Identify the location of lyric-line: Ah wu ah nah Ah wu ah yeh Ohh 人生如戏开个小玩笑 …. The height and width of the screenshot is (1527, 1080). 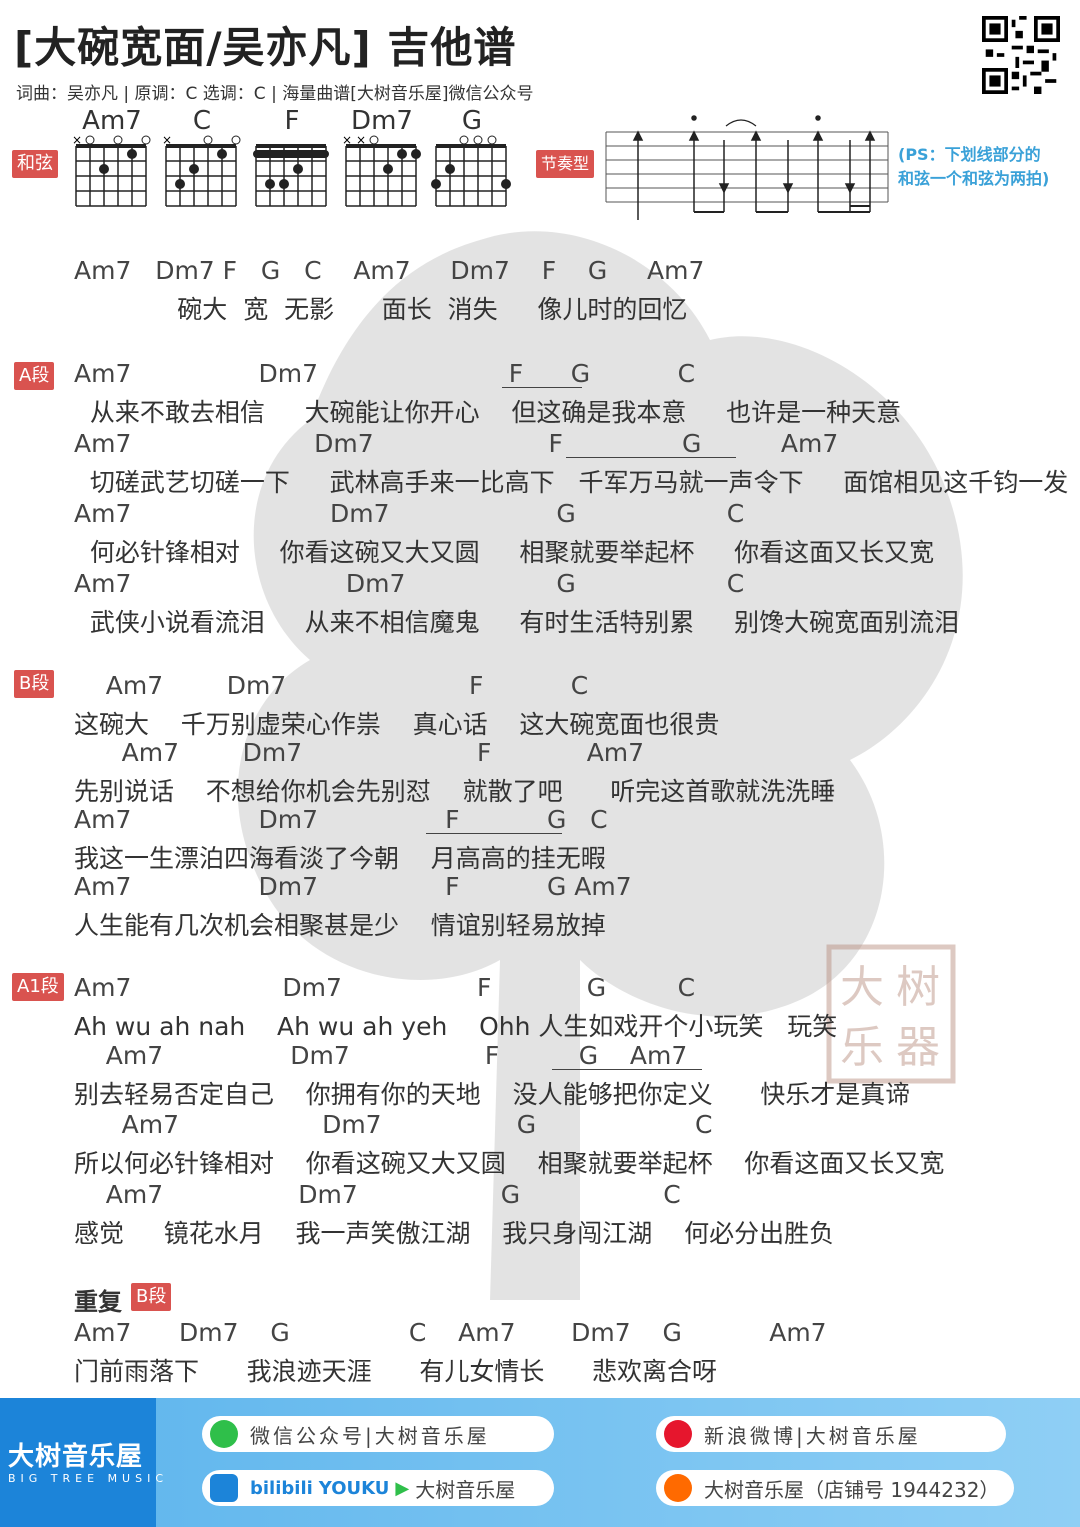
(456, 1026).